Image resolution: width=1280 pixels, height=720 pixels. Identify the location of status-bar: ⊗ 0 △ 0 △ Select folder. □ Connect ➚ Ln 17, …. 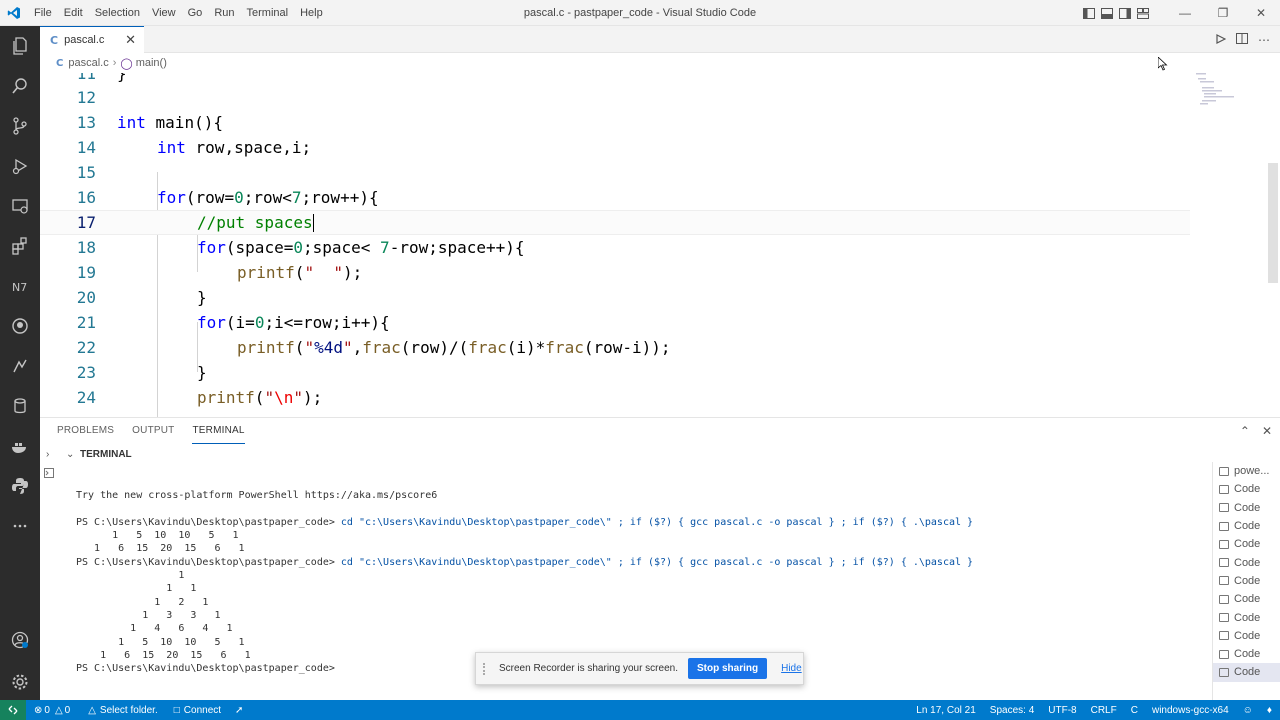
(640, 710).